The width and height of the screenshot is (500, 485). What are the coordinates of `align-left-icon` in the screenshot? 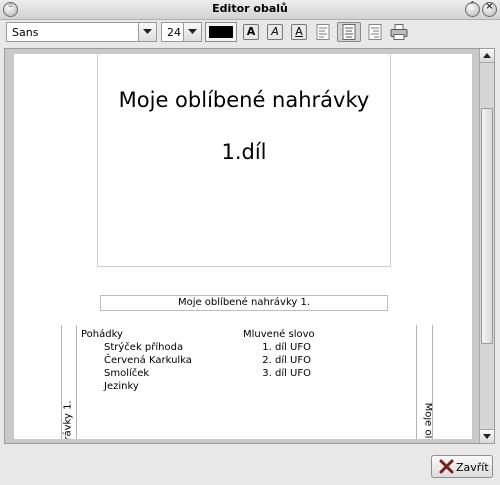 It's located at (323, 32).